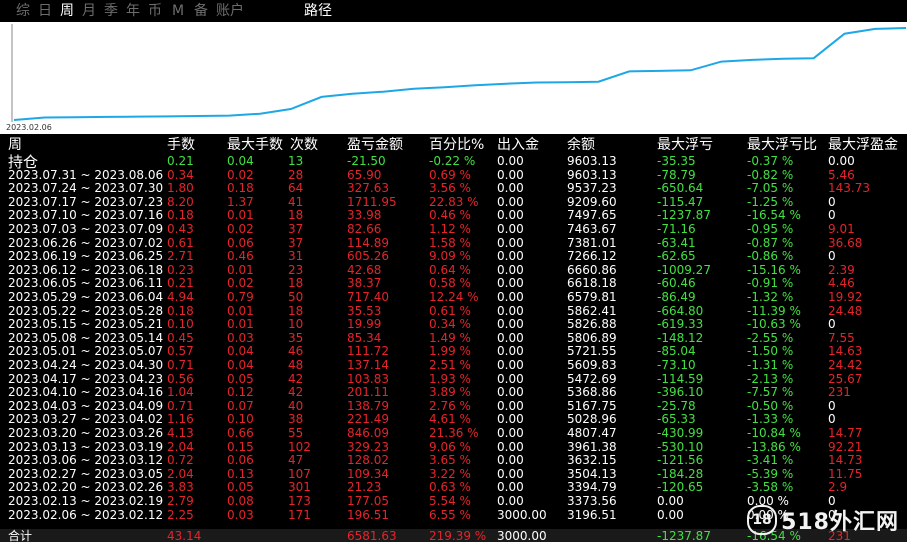 Image resolution: width=907 pixels, height=542 pixels. What do you see at coordinates (840, 522) in the screenshot?
I see `watermark-text: 518外汇网` at bounding box center [840, 522].